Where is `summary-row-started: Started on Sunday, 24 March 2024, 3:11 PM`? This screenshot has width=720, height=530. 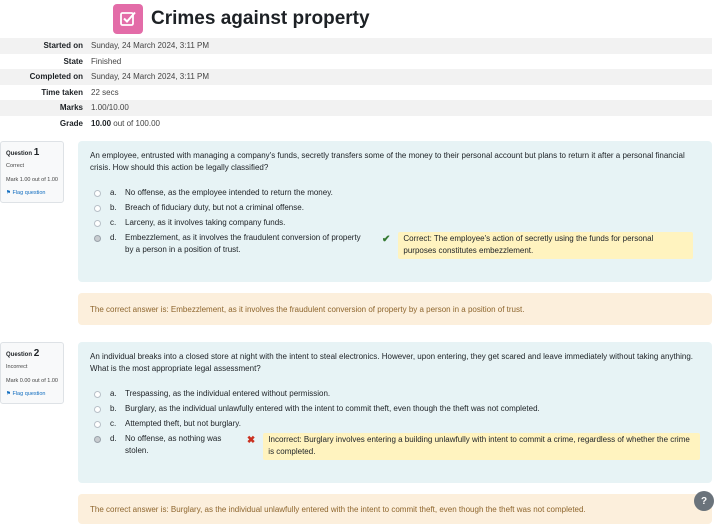 summary-row-started: Started on Sunday, 24 March 2024, 3:11 PM is located at coordinates (356, 46).